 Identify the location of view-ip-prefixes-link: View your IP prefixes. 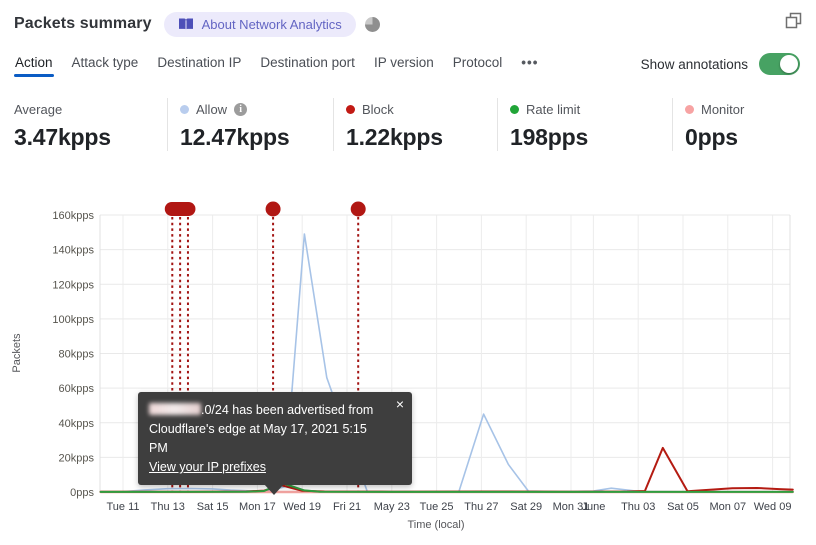
(207, 467).